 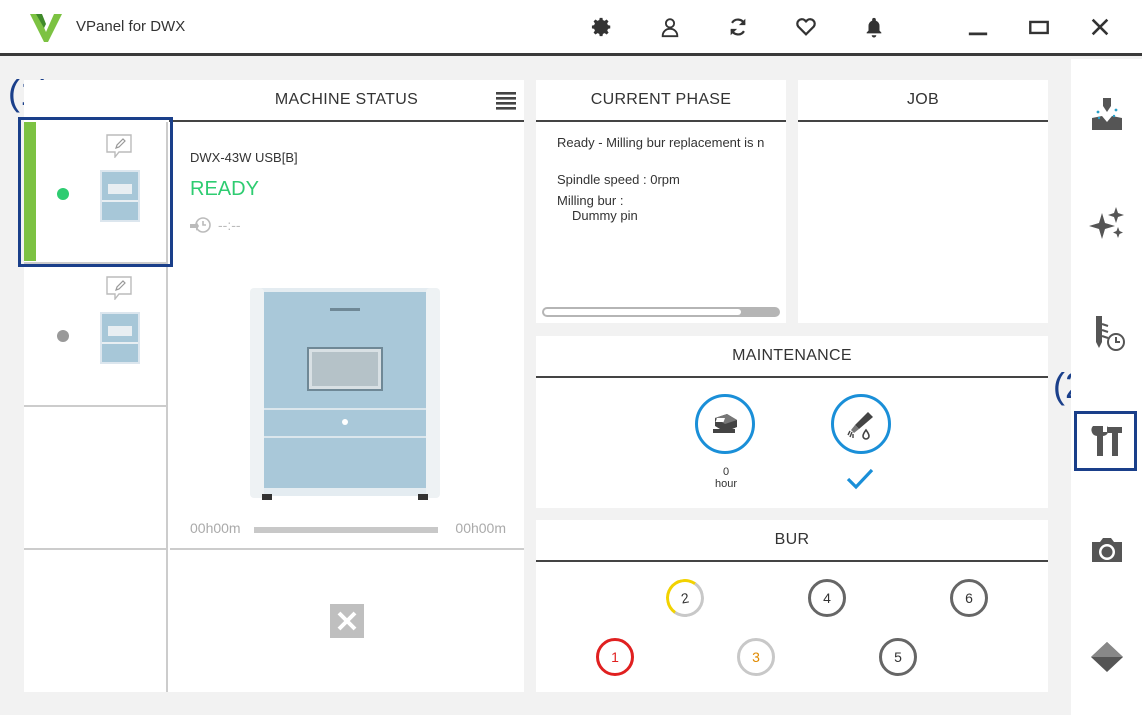 What do you see at coordinates (756, 657) in the screenshot?
I see `bur-slot-3: 3` at bounding box center [756, 657].